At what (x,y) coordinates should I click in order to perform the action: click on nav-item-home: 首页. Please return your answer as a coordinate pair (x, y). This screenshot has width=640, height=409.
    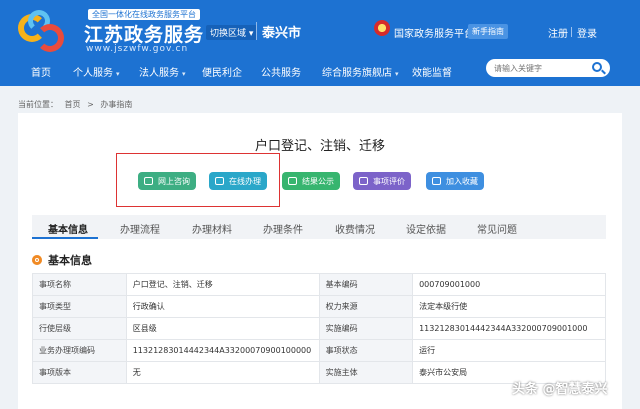
    Looking at the image, I should click on (41, 71).